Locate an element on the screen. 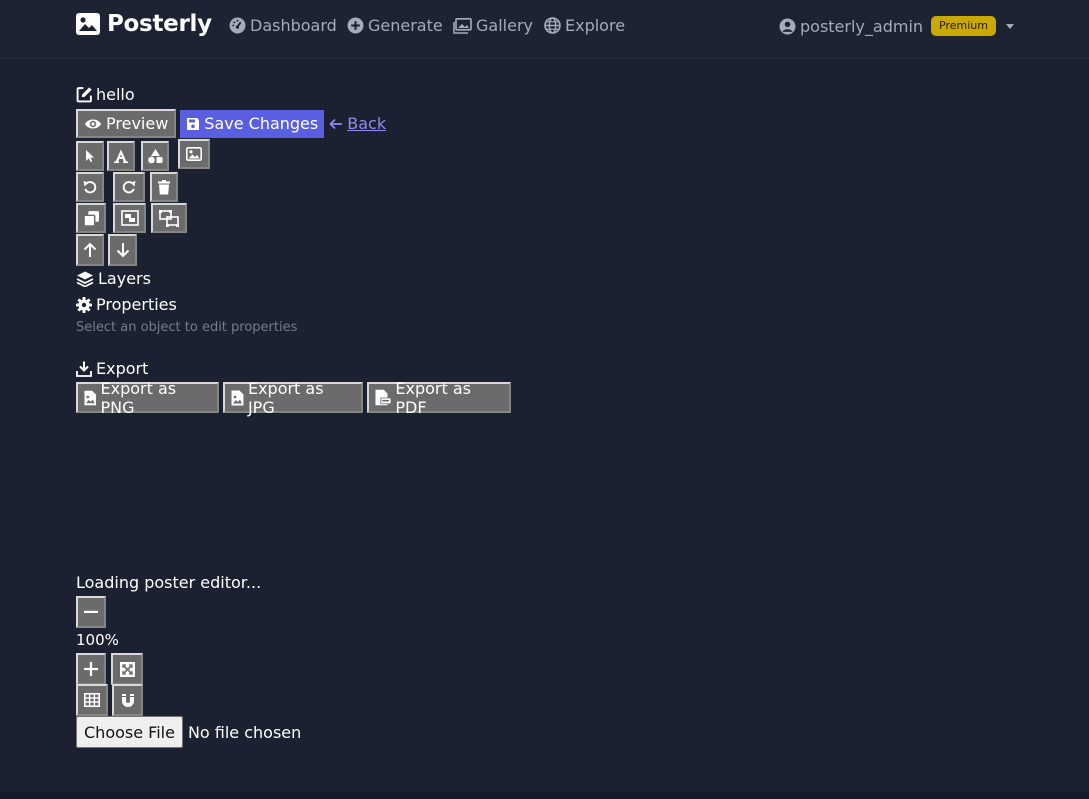  expand-icon is located at coordinates (127, 669).